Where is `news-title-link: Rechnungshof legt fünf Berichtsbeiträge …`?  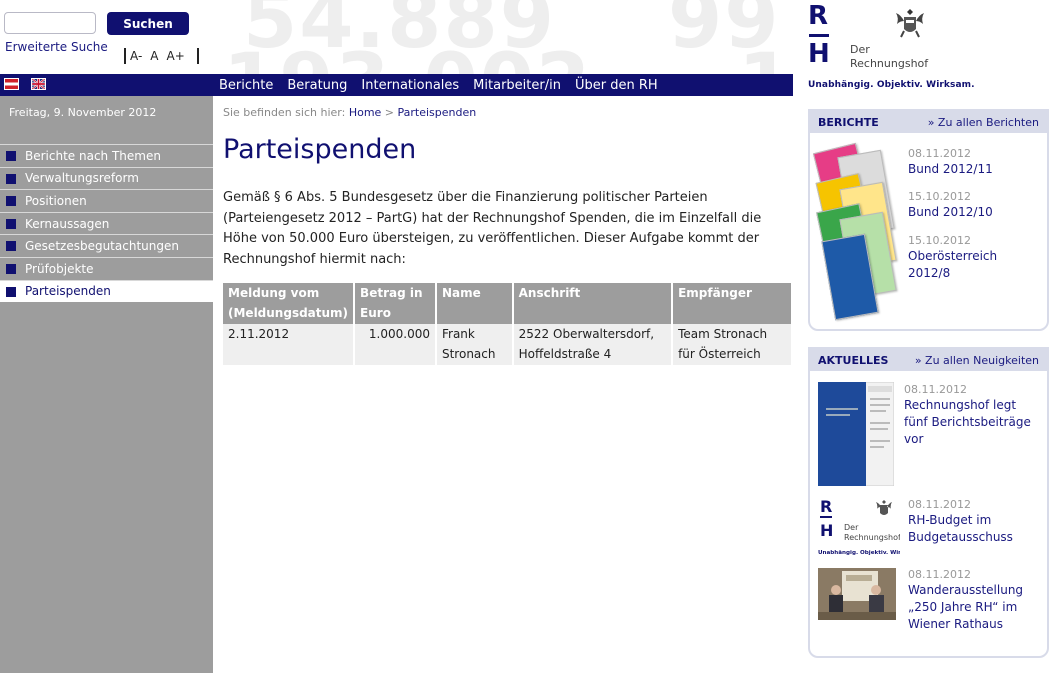
news-title-link: Rechnungshof legt fünf Berichtsbeiträge … is located at coordinates (973, 422).